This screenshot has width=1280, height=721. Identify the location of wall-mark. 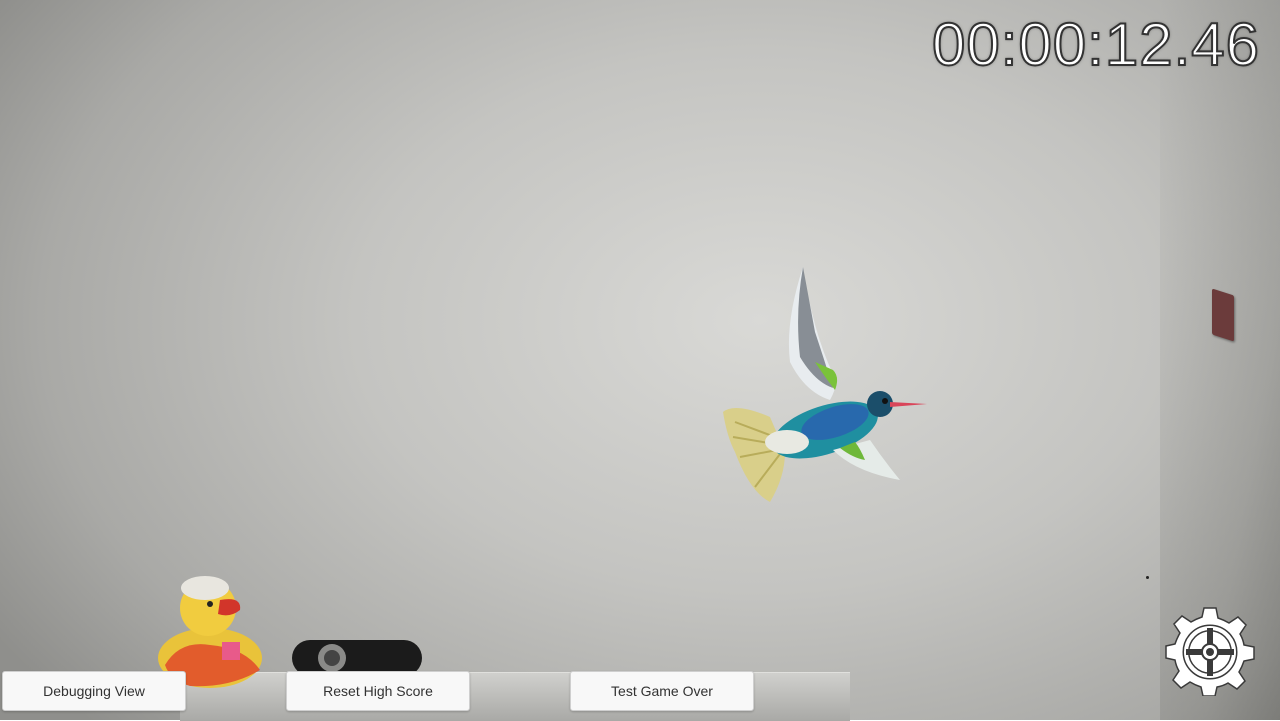
(1147, 577).